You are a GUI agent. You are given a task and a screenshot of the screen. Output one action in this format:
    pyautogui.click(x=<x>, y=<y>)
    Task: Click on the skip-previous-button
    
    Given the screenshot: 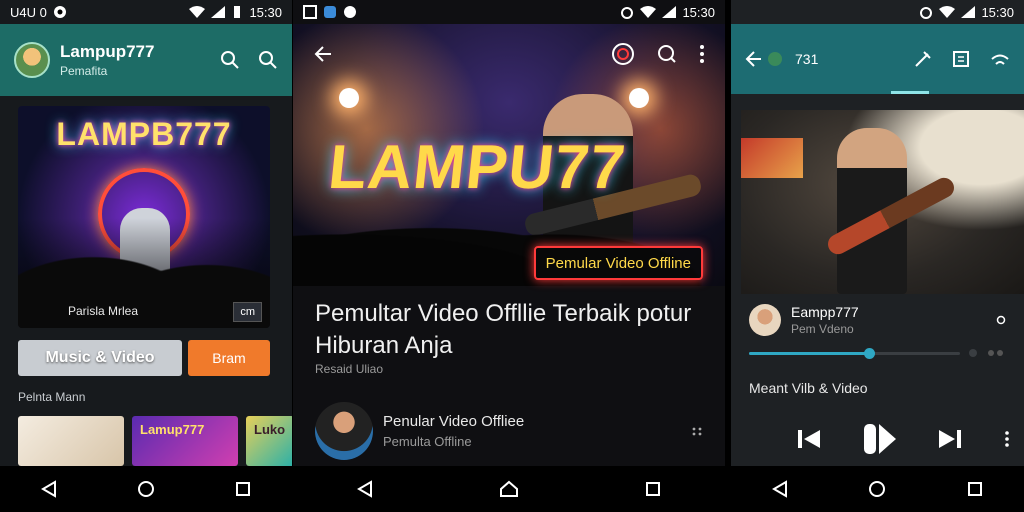 What is the action you would take?
    pyautogui.click(x=809, y=439)
    